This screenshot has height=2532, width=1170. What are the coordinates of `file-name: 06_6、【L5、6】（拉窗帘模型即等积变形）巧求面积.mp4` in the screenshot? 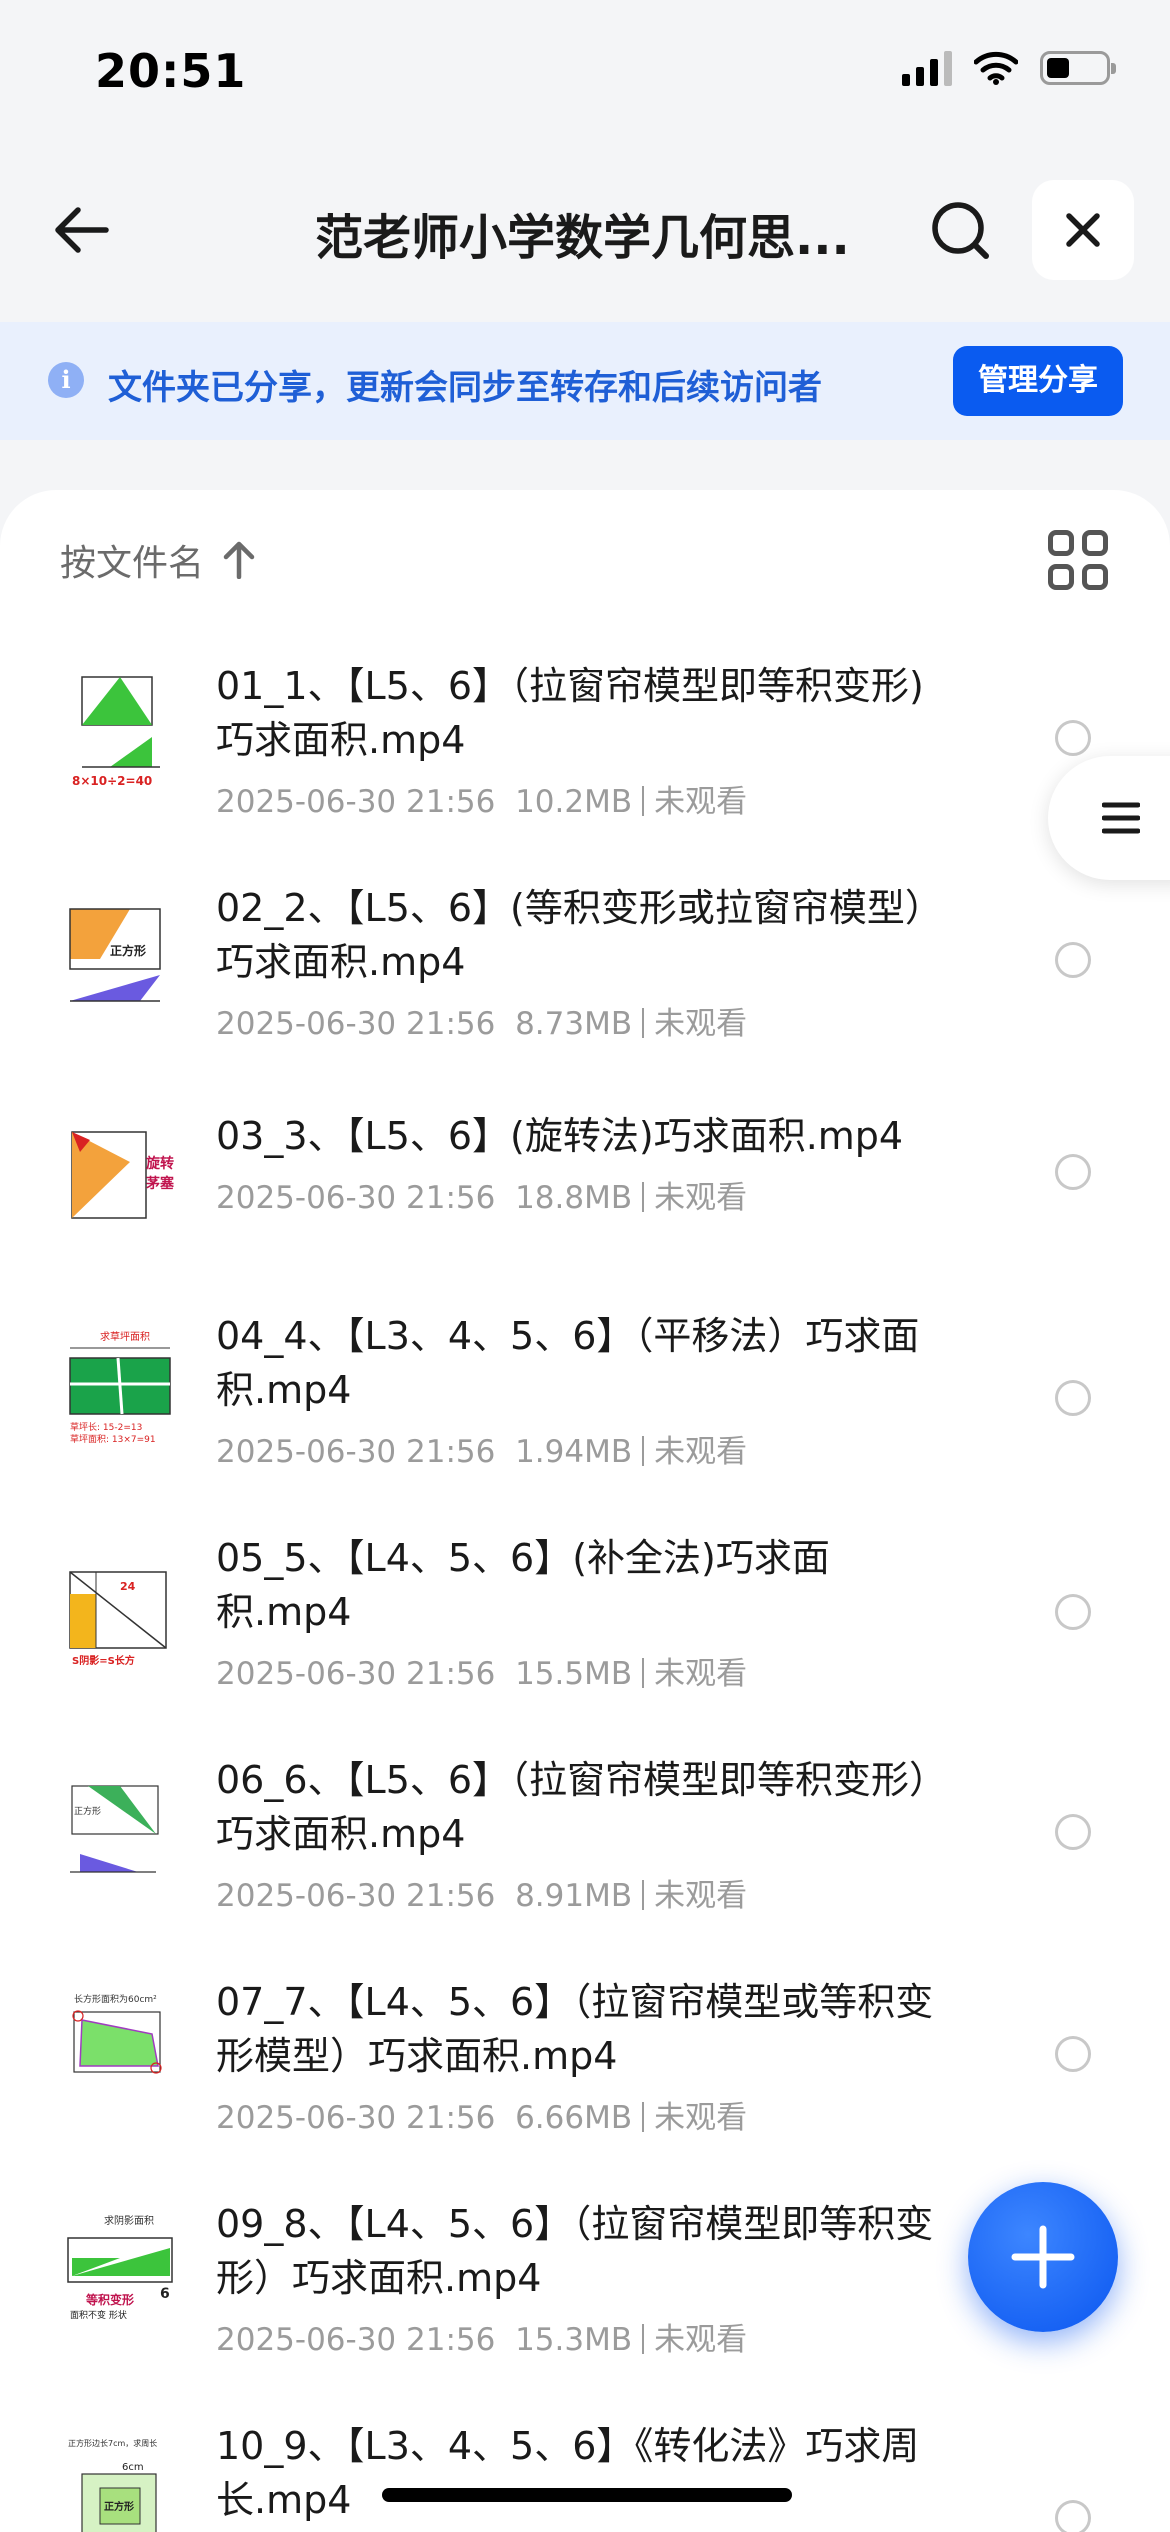 It's located at (582, 1807).